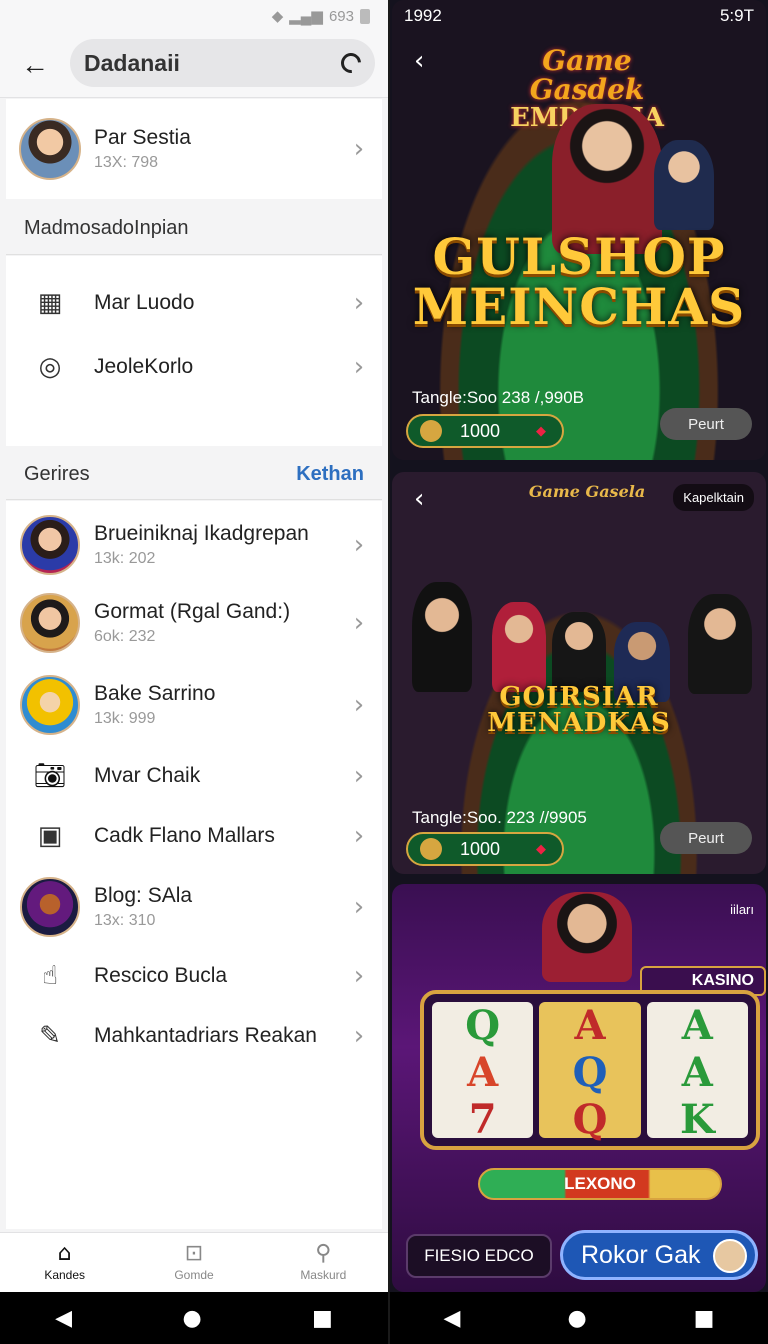 Image resolution: width=768 pixels, height=1344 pixels. I want to click on header: ← Dadanaii, so click(194, 65).